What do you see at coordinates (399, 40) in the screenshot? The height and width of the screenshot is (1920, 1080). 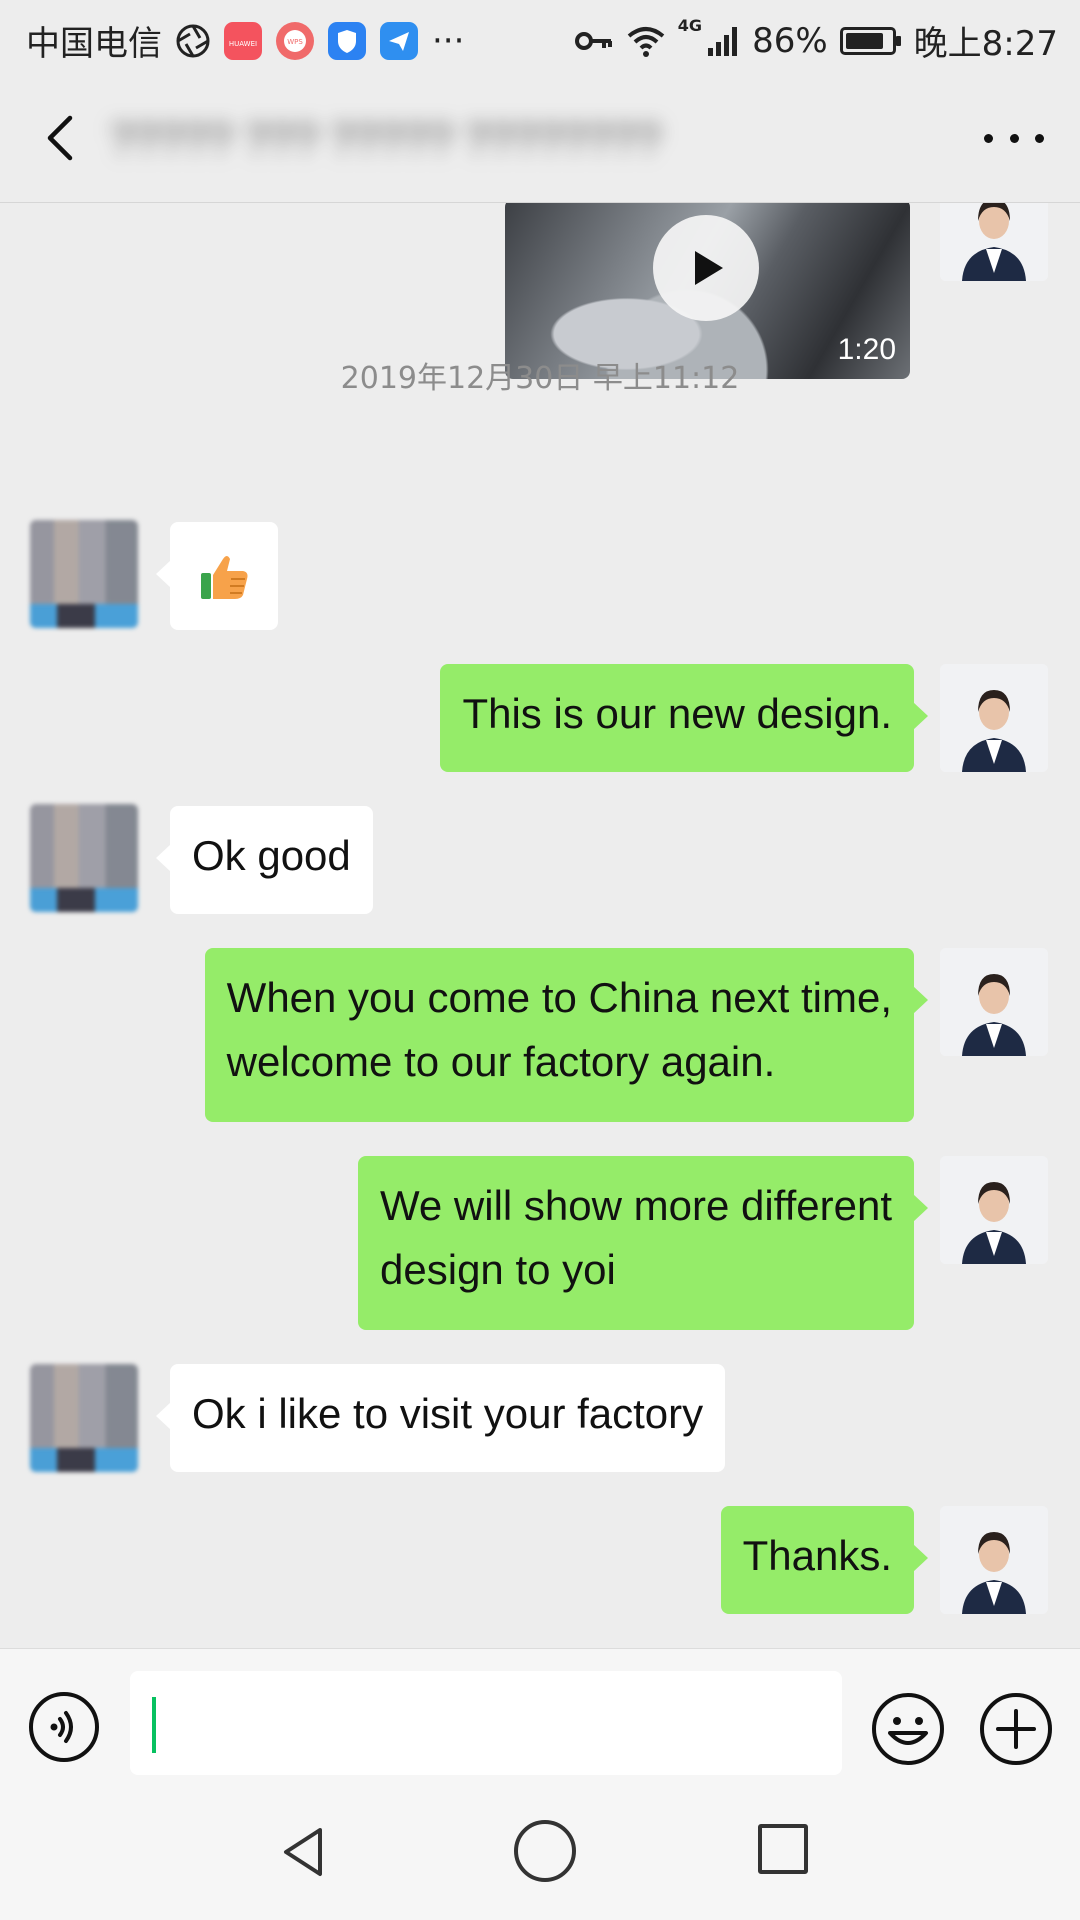 I see `send-app-icon` at bounding box center [399, 40].